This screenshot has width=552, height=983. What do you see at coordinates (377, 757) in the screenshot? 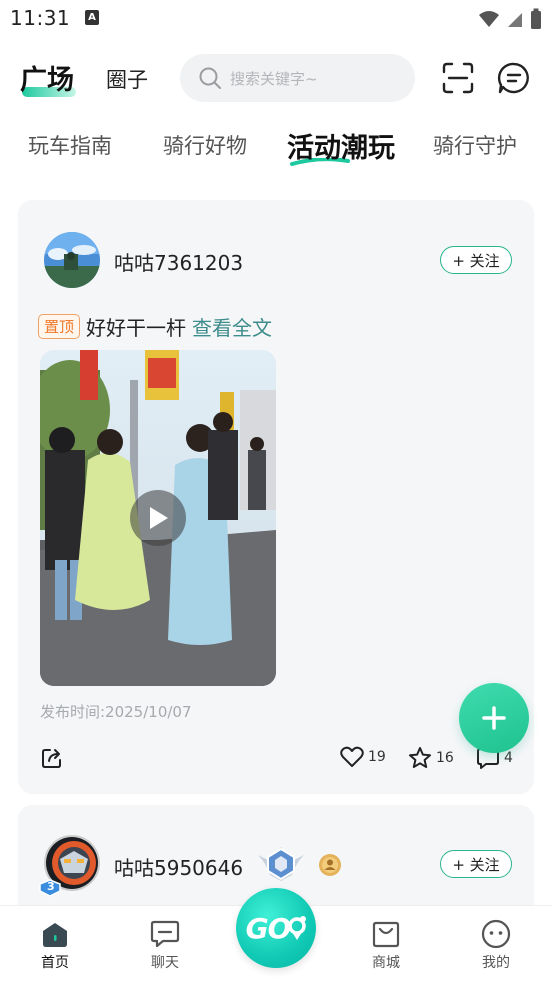
I see `like-count: 19` at bounding box center [377, 757].